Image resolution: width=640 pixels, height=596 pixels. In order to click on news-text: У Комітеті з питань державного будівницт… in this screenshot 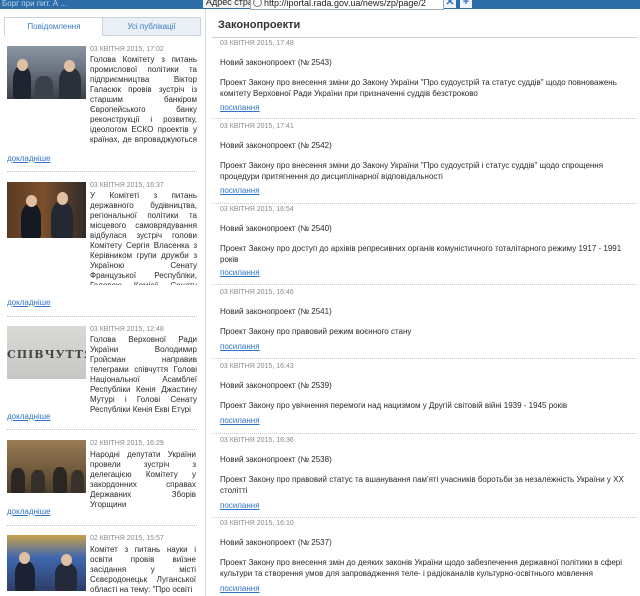, I will do `click(143, 238)`.